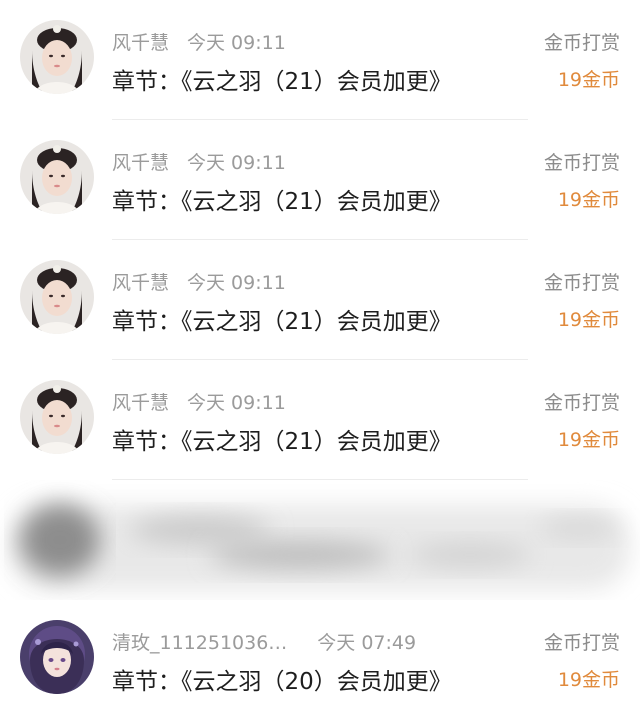 This screenshot has width=640, height=720. What do you see at coordinates (367, 643) in the screenshot?
I see `timestamp: 今天 07:49` at bounding box center [367, 643].